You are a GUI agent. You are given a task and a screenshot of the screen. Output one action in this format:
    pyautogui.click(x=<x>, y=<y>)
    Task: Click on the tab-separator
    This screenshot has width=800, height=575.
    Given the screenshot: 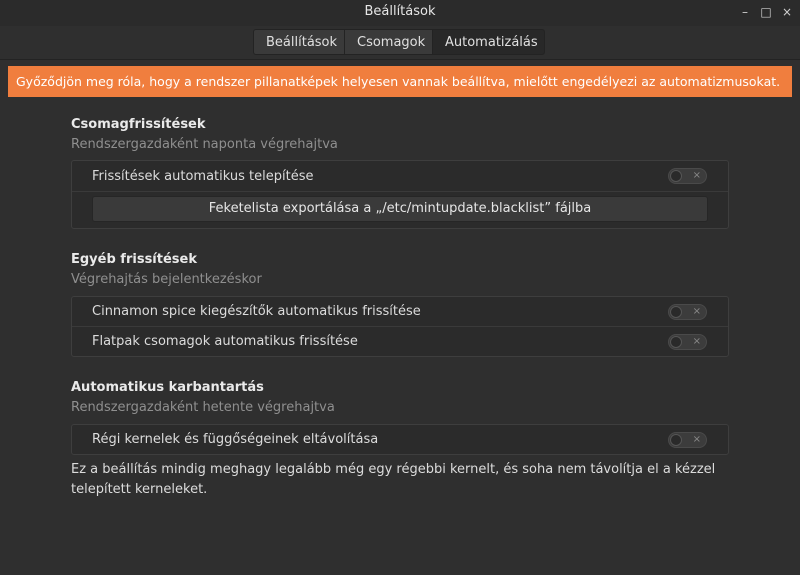 What is the action you would take?
    pyautogui.click(x=400, y=59)
    